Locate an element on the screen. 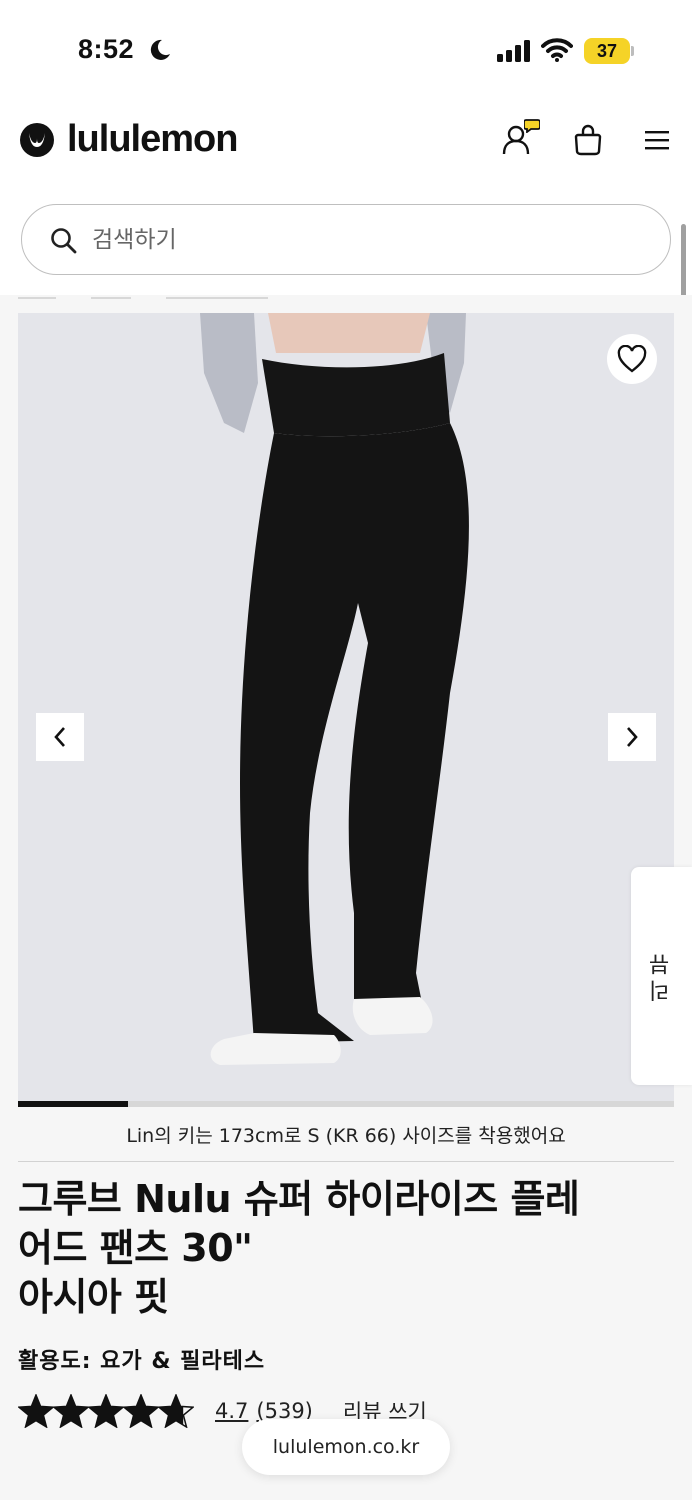  rating-value: 4.7 is located at coordinates (231, 1411).